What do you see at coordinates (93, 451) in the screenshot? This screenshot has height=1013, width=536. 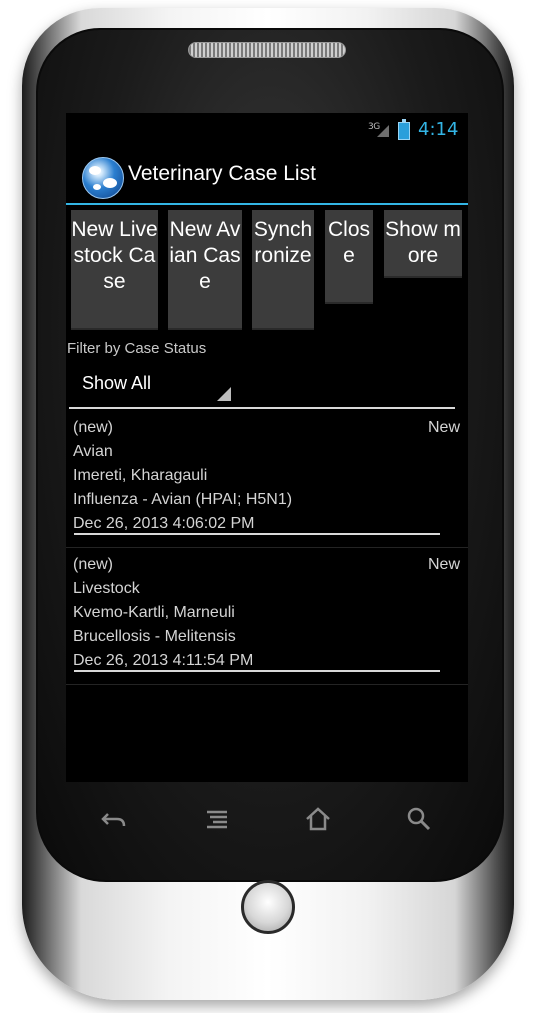 I see `case-type: Avian` at bounding box center [93, 451].